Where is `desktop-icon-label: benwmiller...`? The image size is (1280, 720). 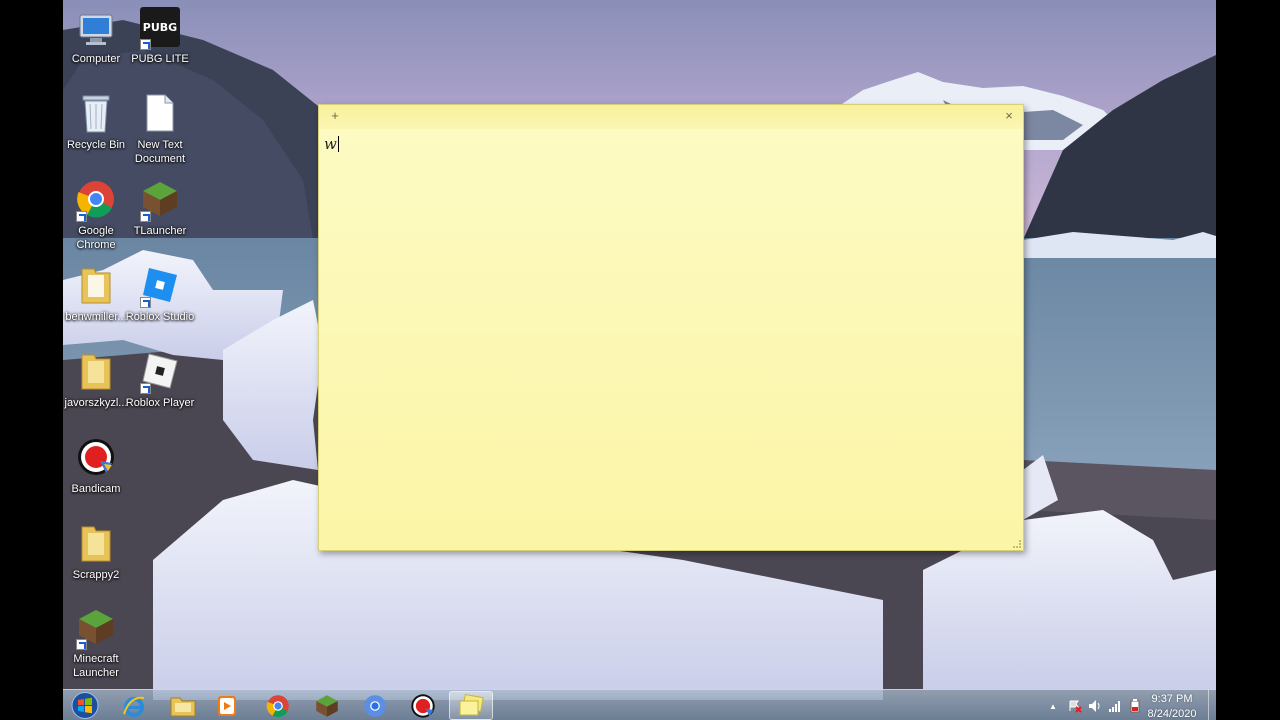 desktop-icon-label: benwmiller... is located at coordinates (96, 317).